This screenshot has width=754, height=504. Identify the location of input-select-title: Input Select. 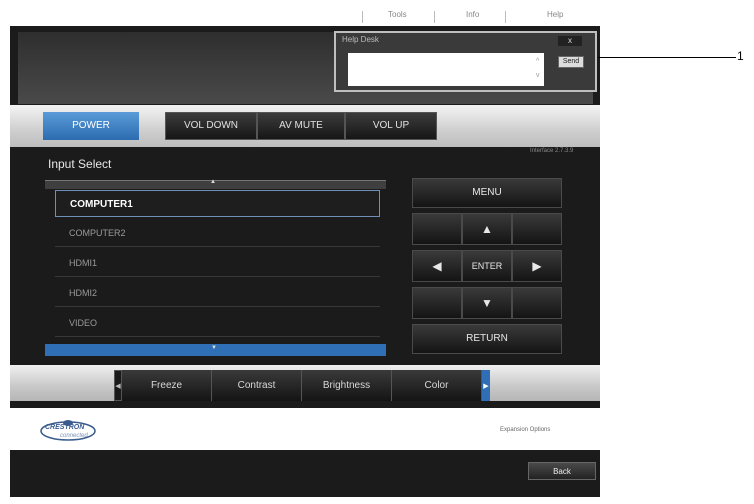
(80, 164).